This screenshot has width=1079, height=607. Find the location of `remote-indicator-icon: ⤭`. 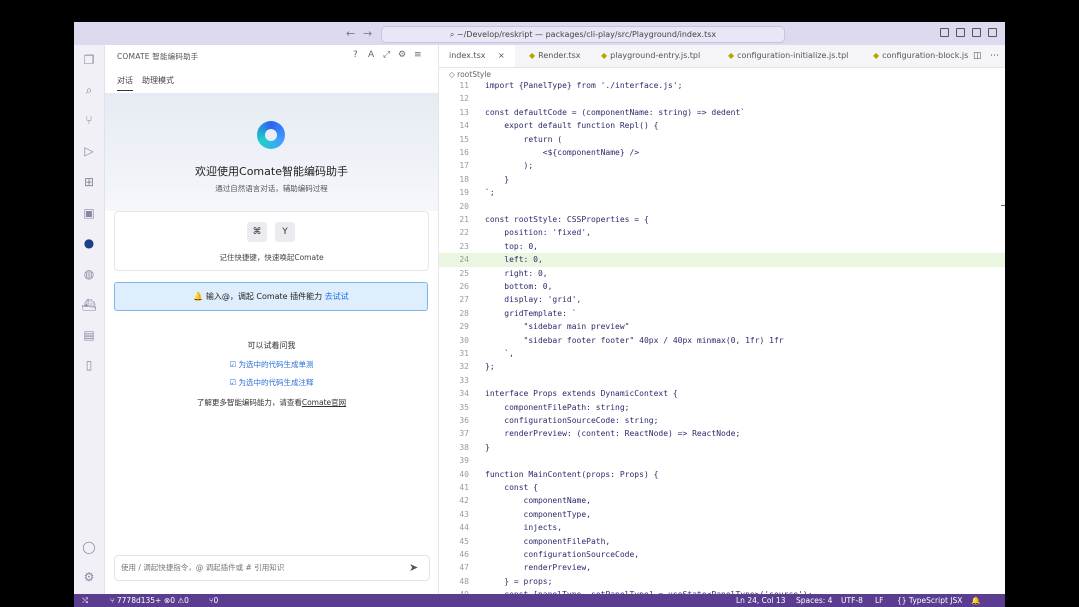

remote-indicator-icon: ⤭ is located at coordinates (85, 600).